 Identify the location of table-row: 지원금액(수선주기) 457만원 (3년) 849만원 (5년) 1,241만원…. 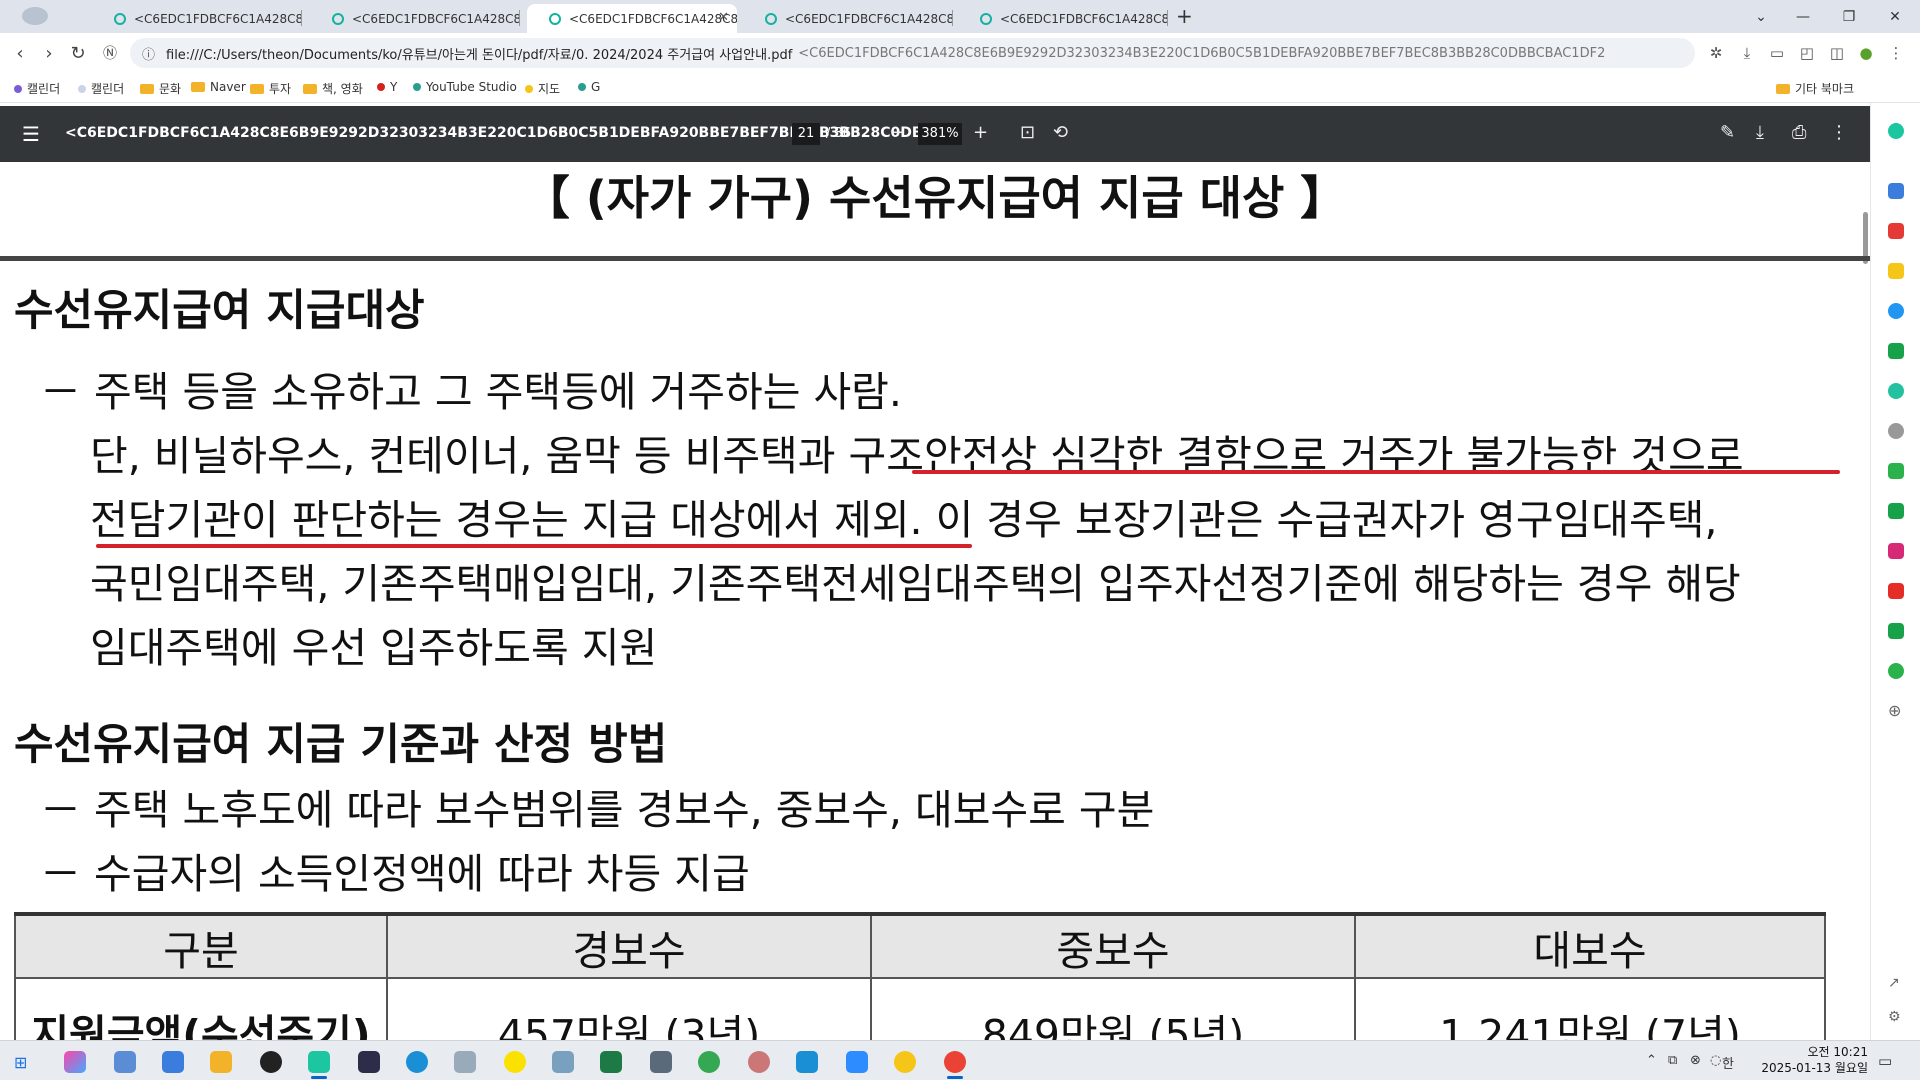
(920, 1008).